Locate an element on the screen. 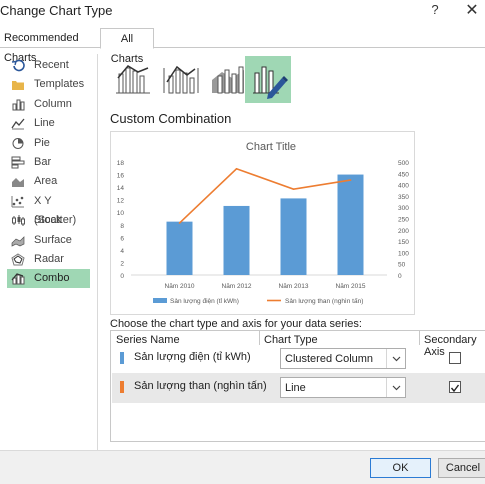  subtype-custom-combination is located at coordinates (268, 79).